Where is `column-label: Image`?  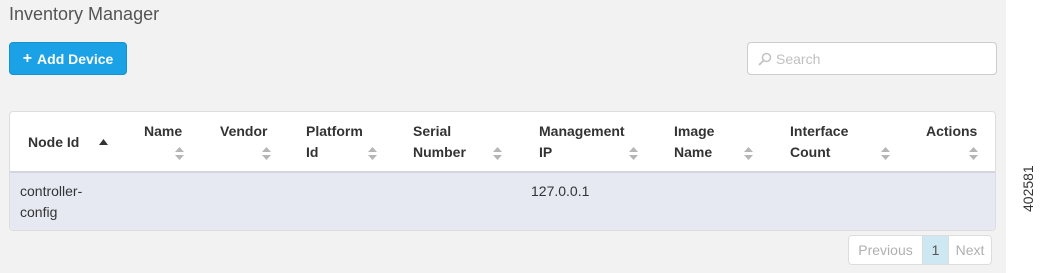 column-label: Image is located at coordinates (694, 131).